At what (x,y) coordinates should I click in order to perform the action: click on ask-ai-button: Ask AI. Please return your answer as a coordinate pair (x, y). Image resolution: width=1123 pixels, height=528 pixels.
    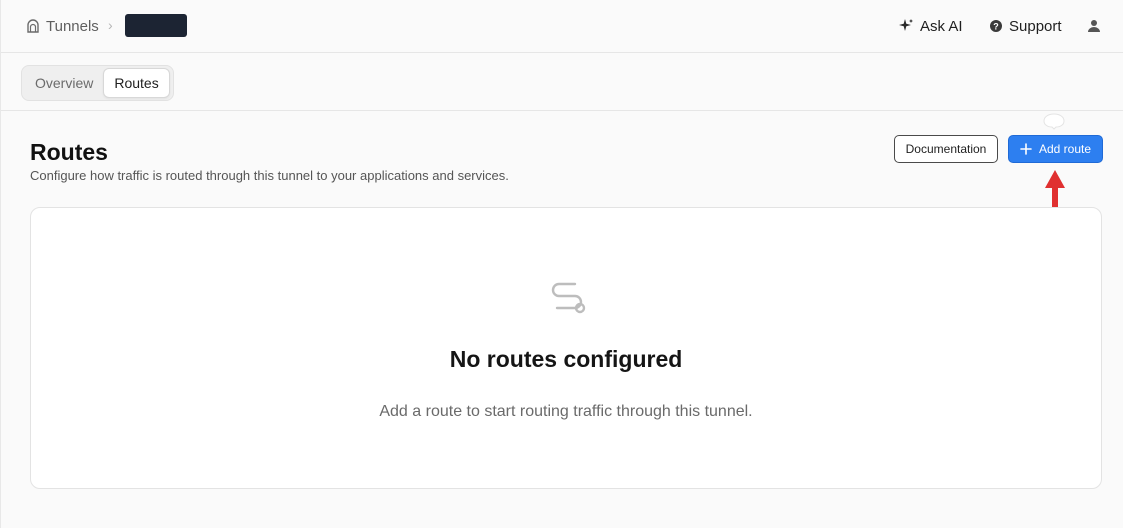
    Looking at the image, I should click on (930, 26).